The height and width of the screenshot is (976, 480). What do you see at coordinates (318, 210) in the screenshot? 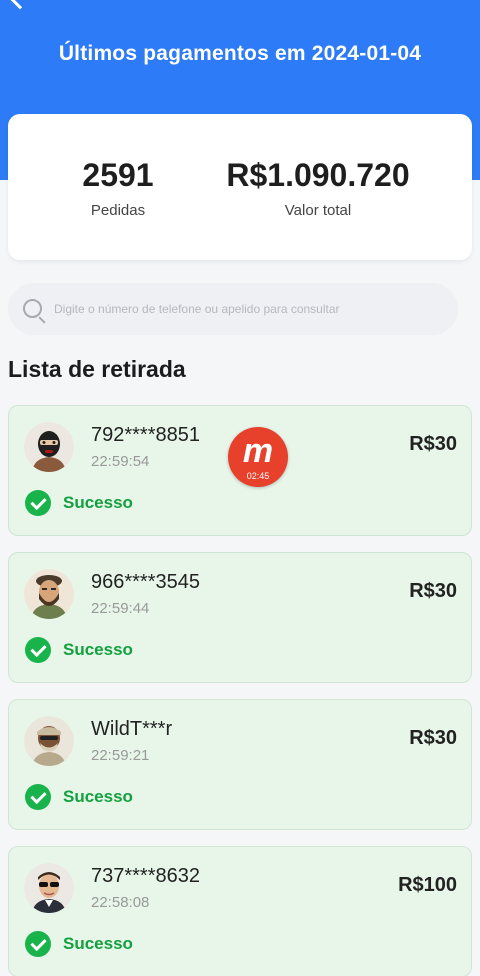
I see `total-label: Valor total` at bounding box center [318, 210].